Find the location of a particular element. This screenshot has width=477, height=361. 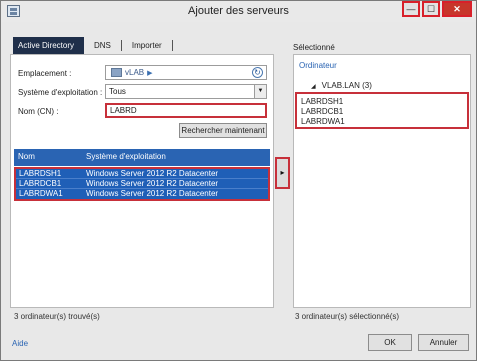

os-select: Tous ▼ is located at coordinates (186, 91).